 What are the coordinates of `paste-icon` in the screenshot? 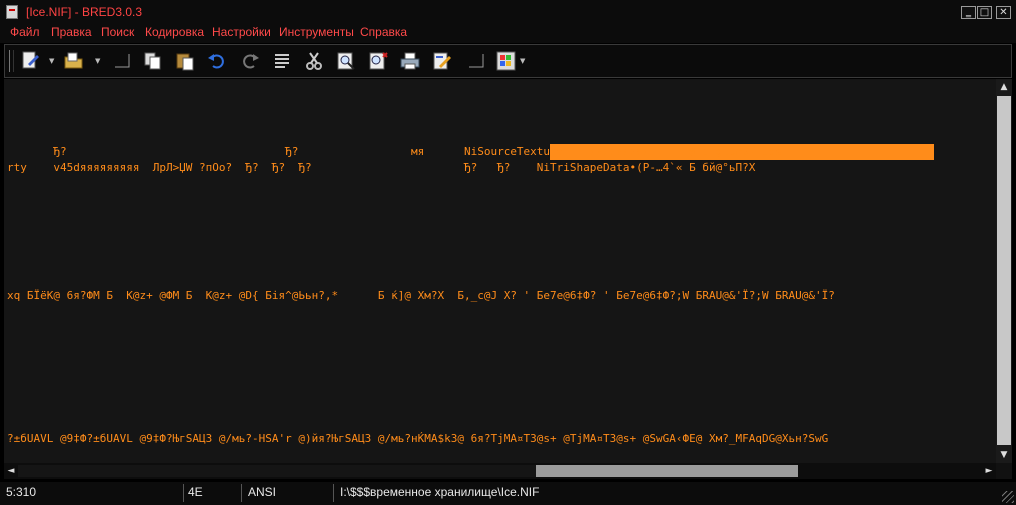 It's located at (185, 61).